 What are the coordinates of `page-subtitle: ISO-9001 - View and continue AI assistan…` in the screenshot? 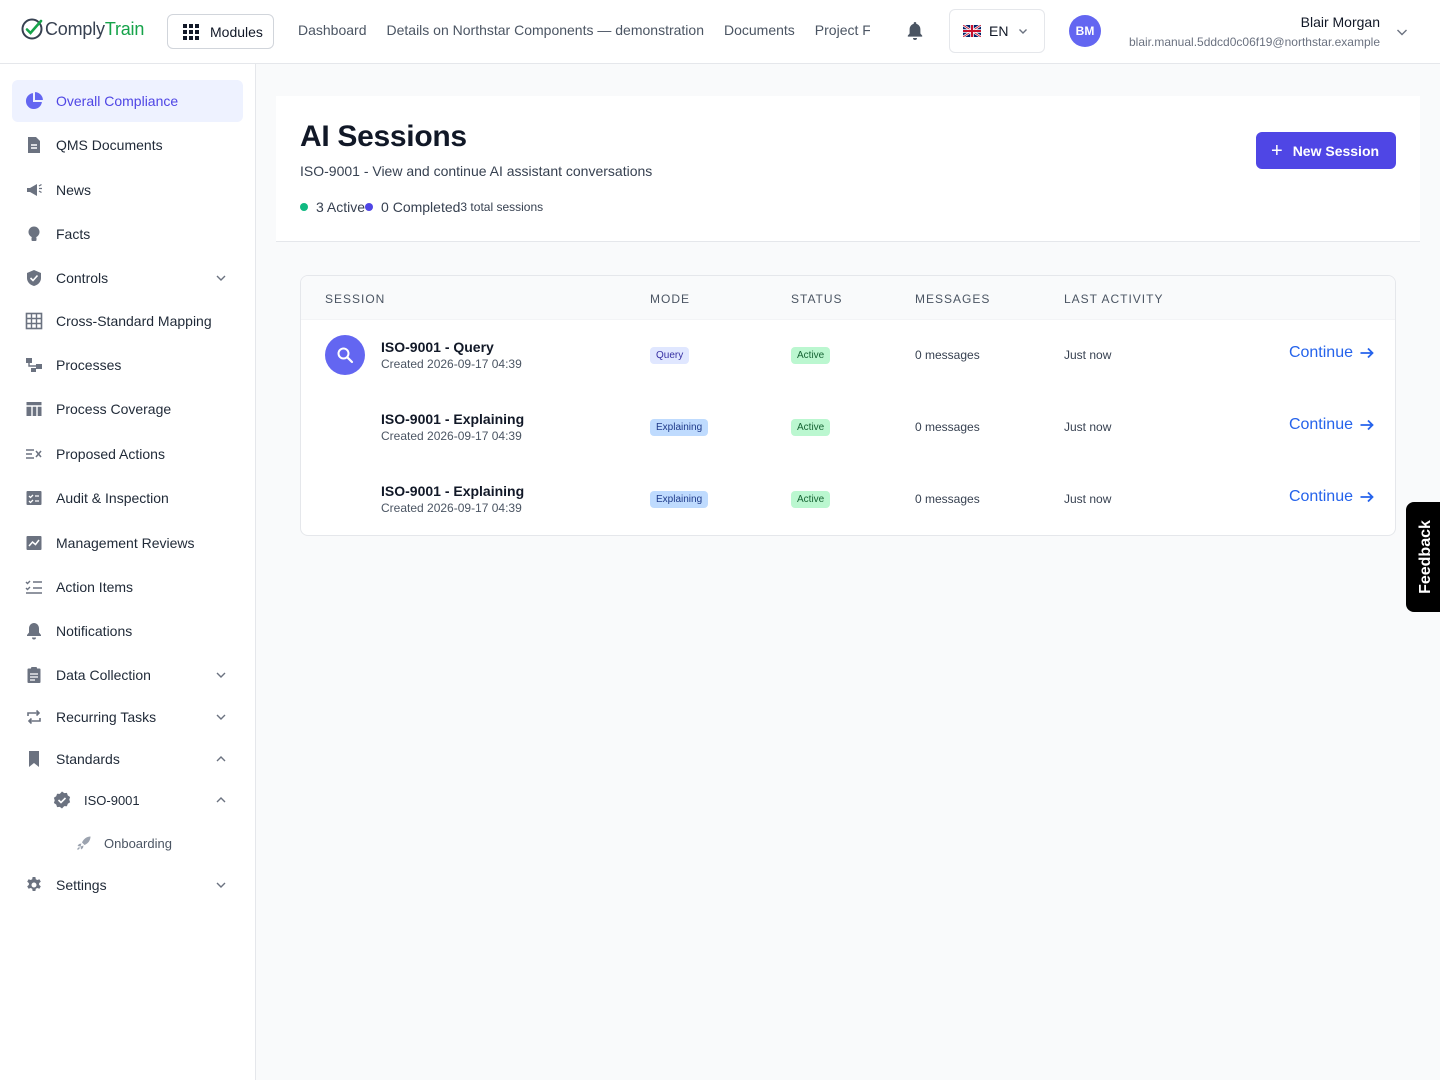 It's located at (476, 171).